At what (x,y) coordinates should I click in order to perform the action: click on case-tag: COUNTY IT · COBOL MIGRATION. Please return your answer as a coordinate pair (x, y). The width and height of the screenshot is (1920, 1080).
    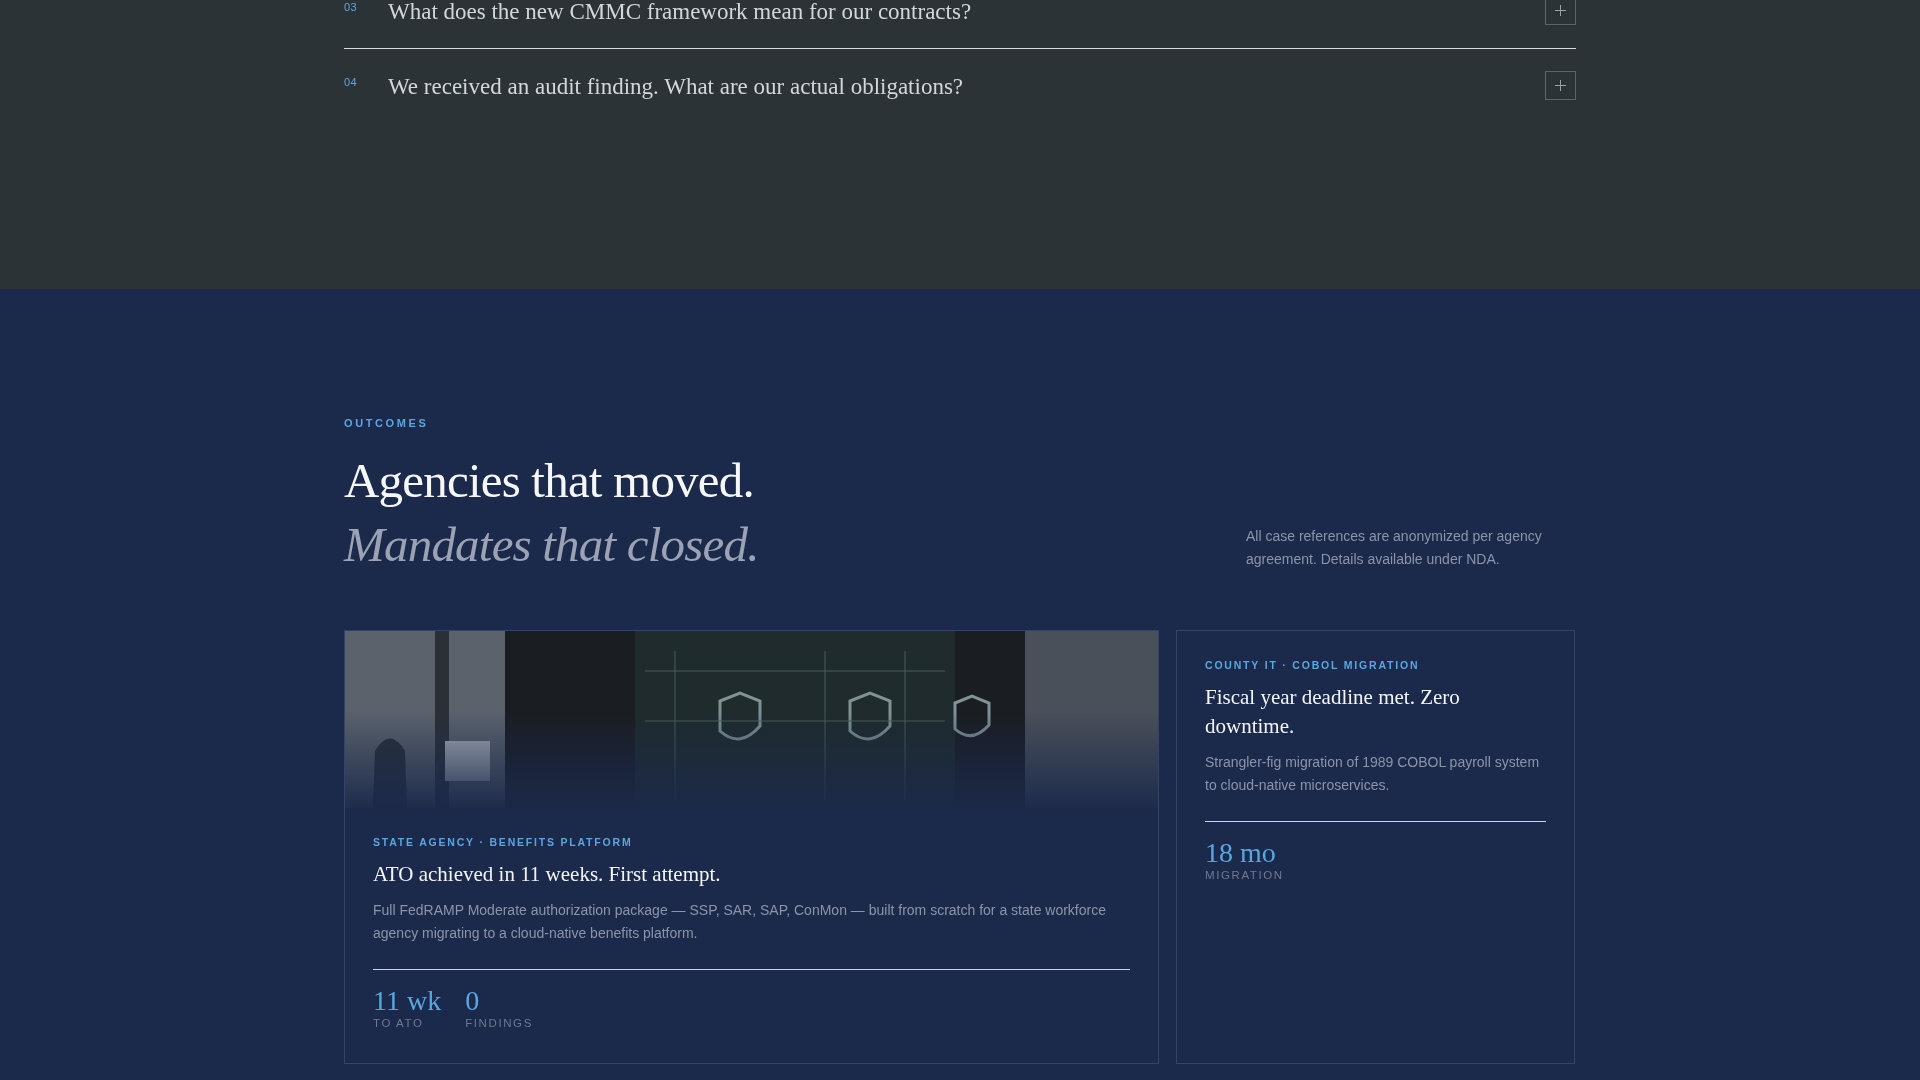
    Looking at the image, I should click on (1375, 665).